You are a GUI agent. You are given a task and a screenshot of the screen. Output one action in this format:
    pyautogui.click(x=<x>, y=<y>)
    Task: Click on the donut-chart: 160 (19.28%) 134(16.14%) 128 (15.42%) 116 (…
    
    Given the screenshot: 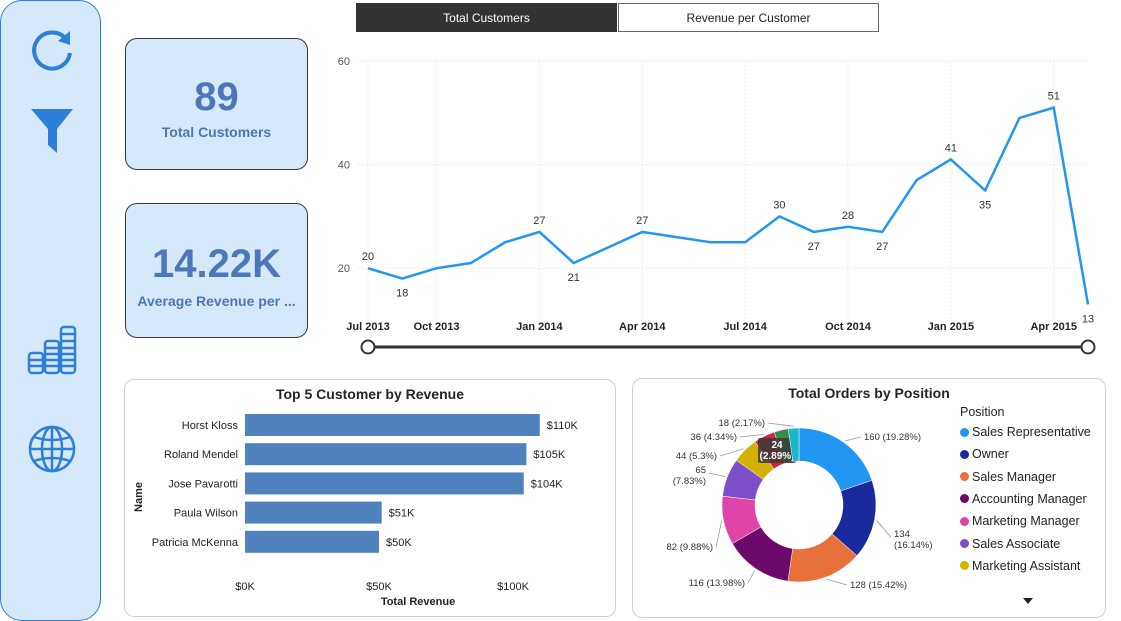 What is the action you would take?
    pyautogui.click(x=800, y=504)
    